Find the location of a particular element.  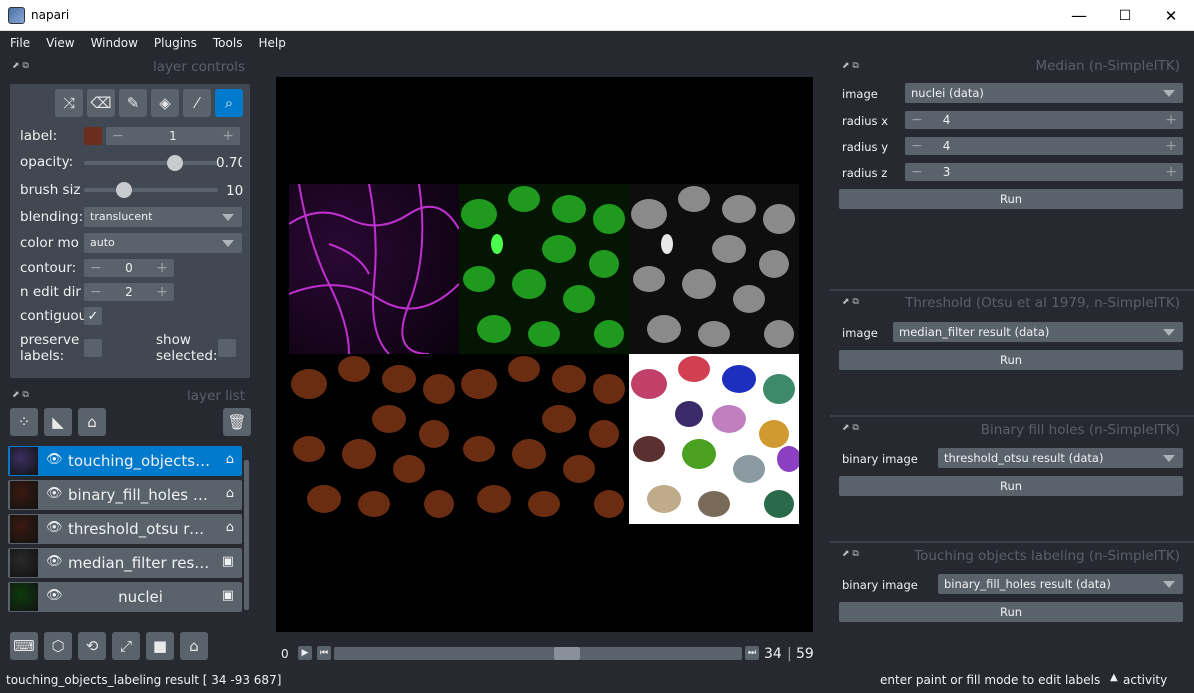

paintbrush-icon: ✎ is located at coordinates (133, 103).